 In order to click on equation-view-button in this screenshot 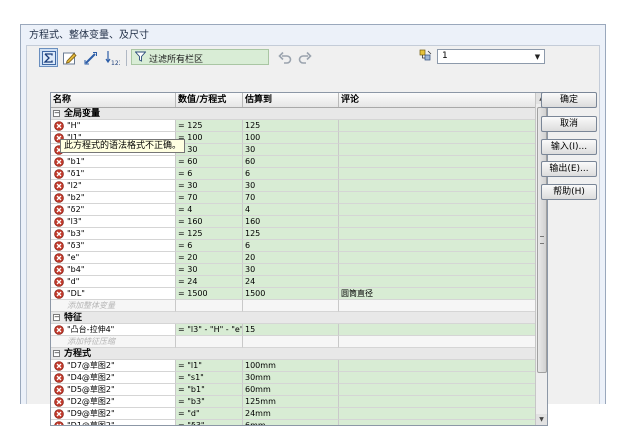, I will do `click(48, 57)`.